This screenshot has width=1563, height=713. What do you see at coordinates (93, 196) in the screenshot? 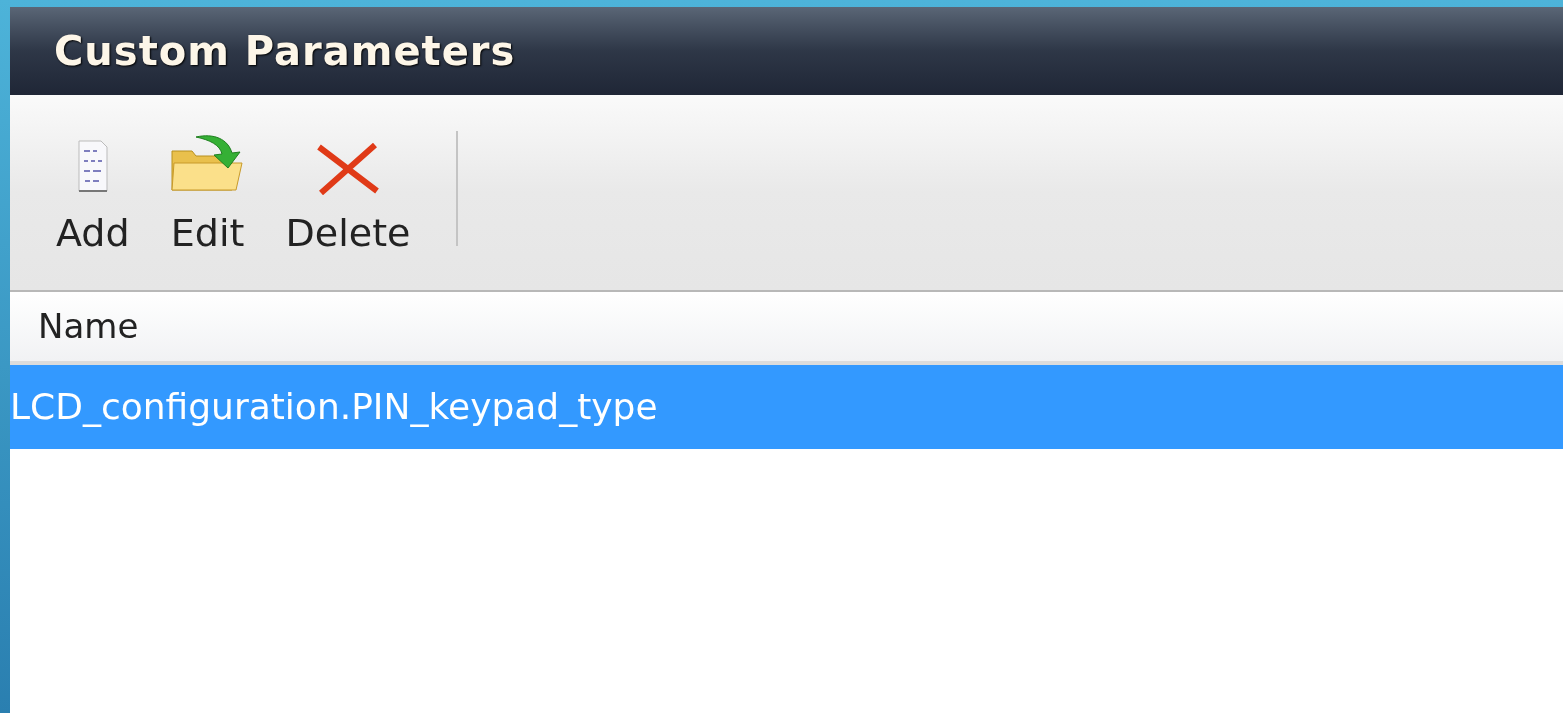
I see `add-button: Add` at bounding box center [93, 196].